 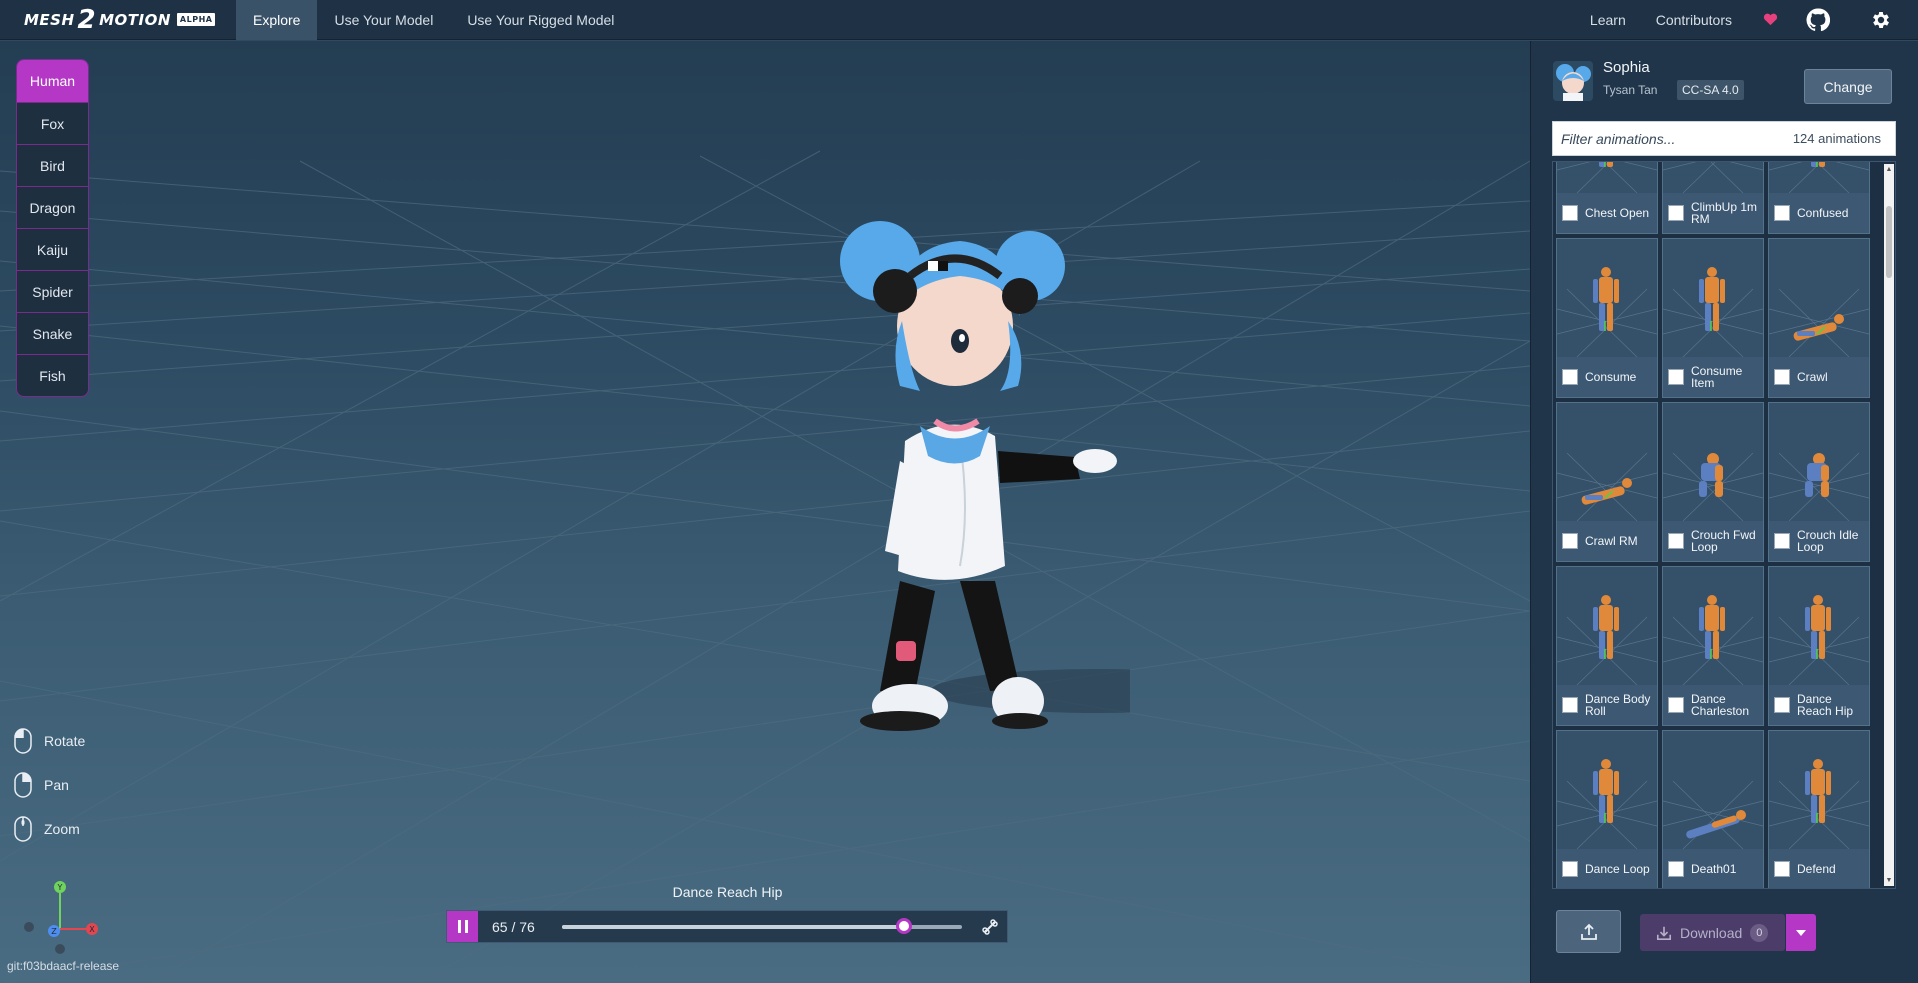 I want to click on scroll-down-arrow: ▼, so click(x=1889, y=880).